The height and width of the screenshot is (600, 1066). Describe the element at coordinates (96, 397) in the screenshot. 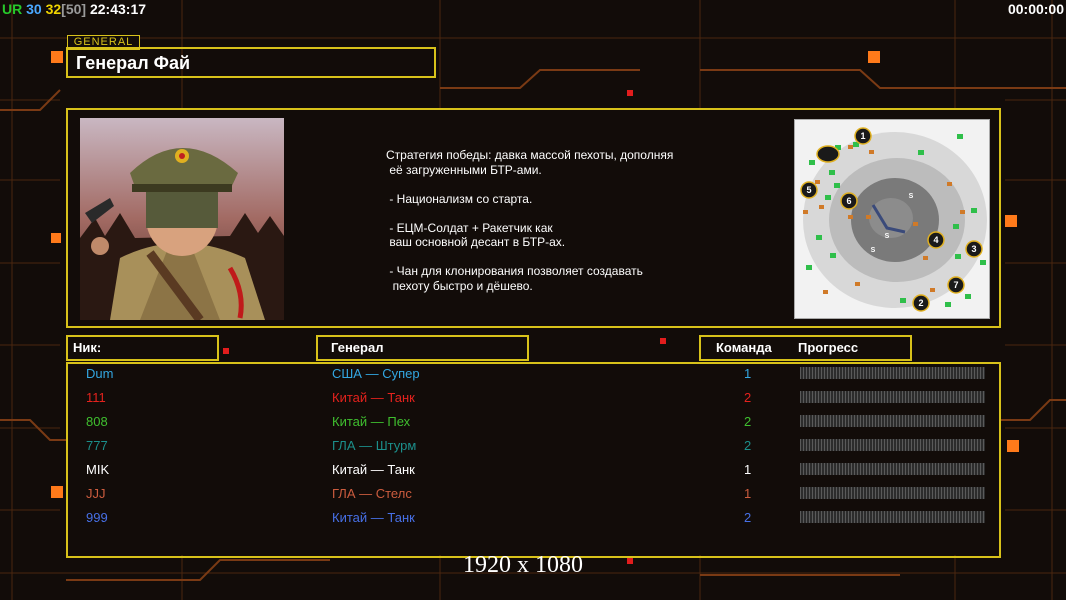

I see `player-nick: 111` at that location.